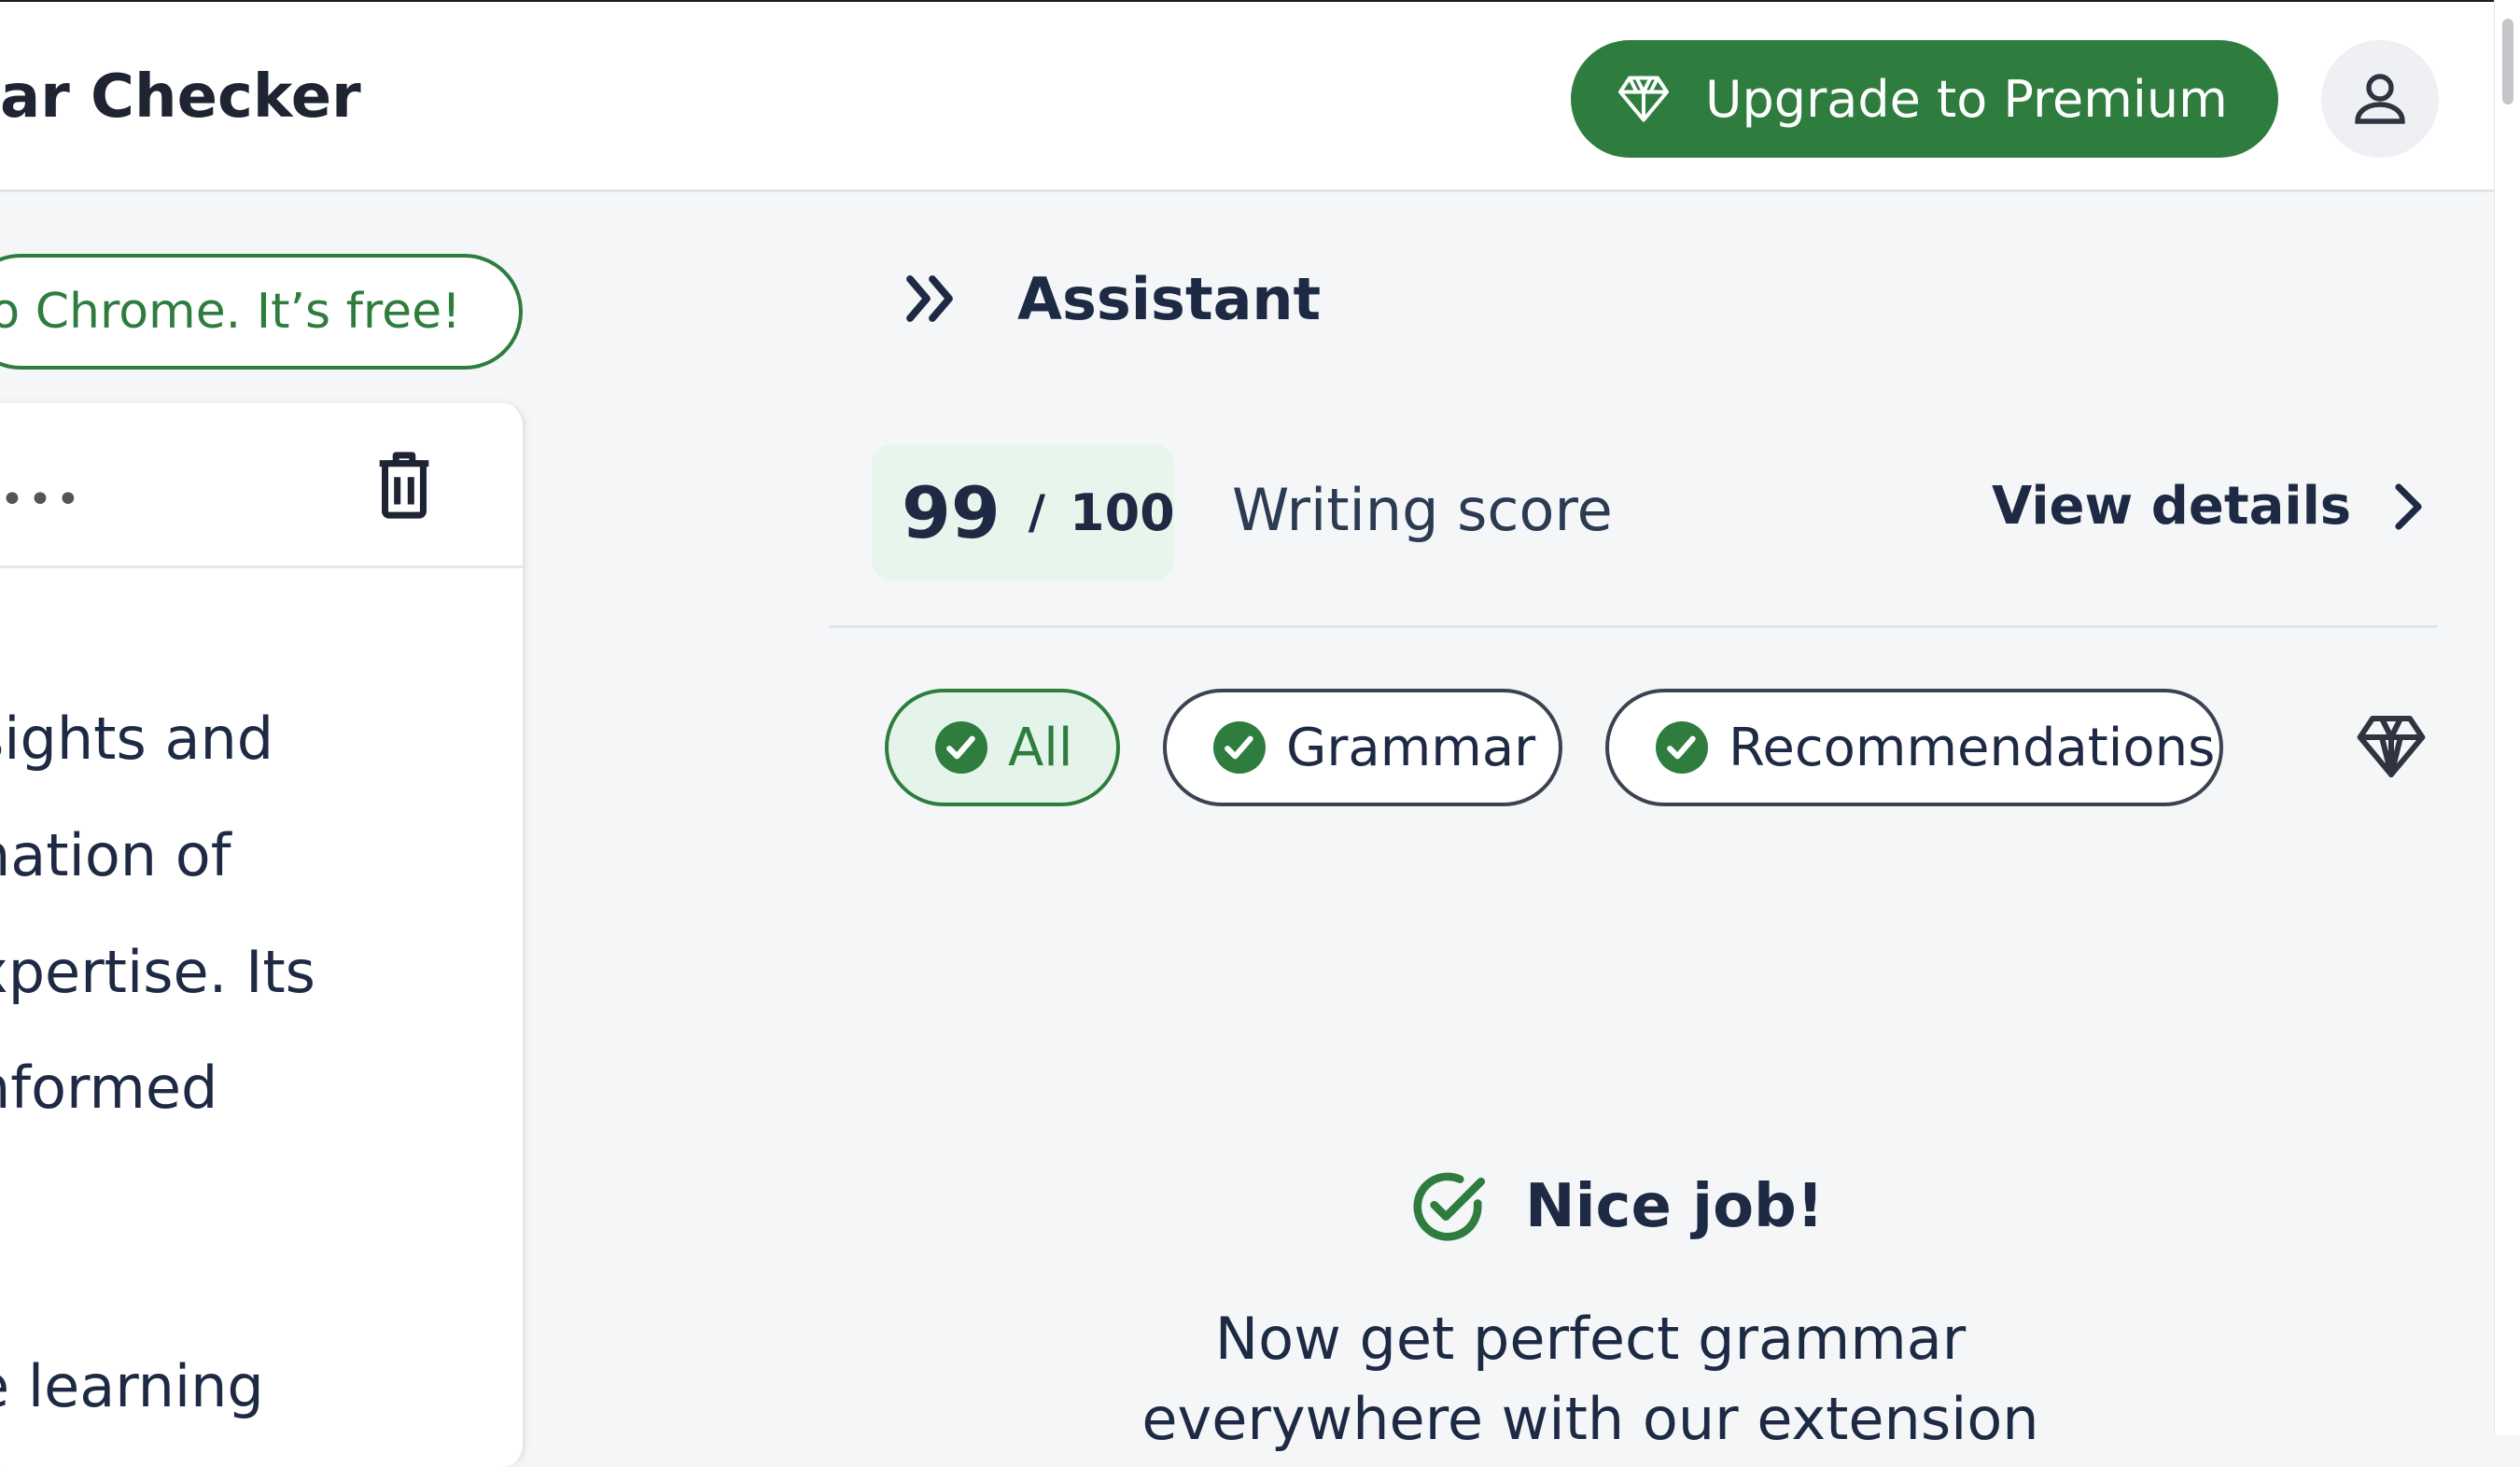 The width and height of the screenshot is (2520, 1467). I want to click on editor-text-line: sights and, so click(136, 739).